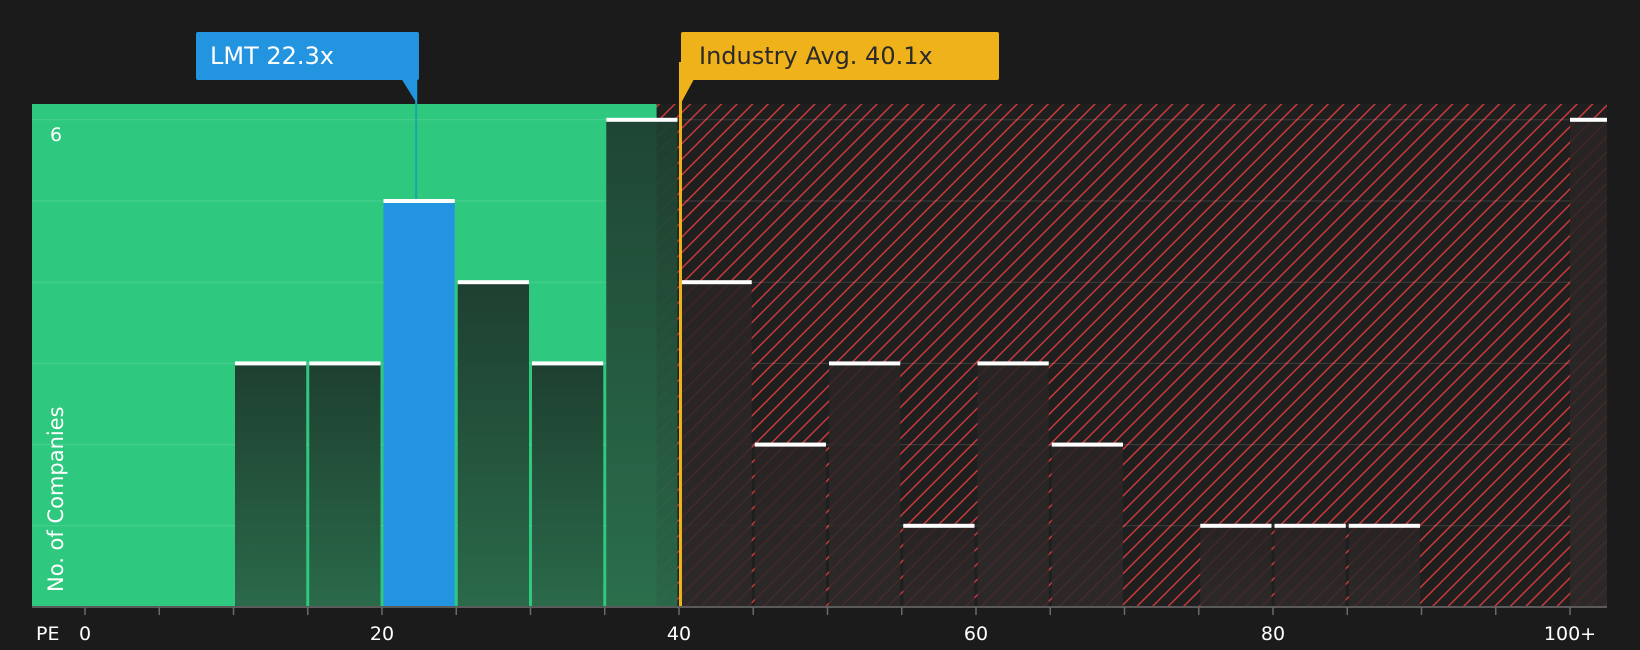  I want to click on industry-avg-callout: Industry Avg. 40.1x, so click(840, 56).